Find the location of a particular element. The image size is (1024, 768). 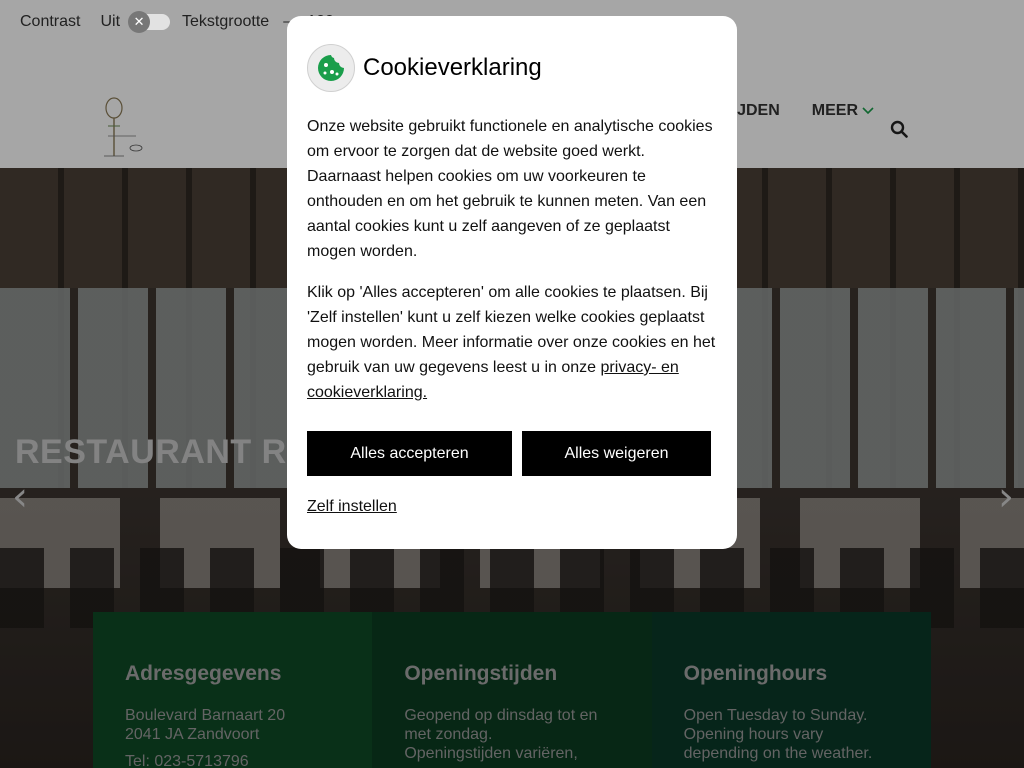

accept-all-button: Alles accepteren is located at coordinates (409, 453).